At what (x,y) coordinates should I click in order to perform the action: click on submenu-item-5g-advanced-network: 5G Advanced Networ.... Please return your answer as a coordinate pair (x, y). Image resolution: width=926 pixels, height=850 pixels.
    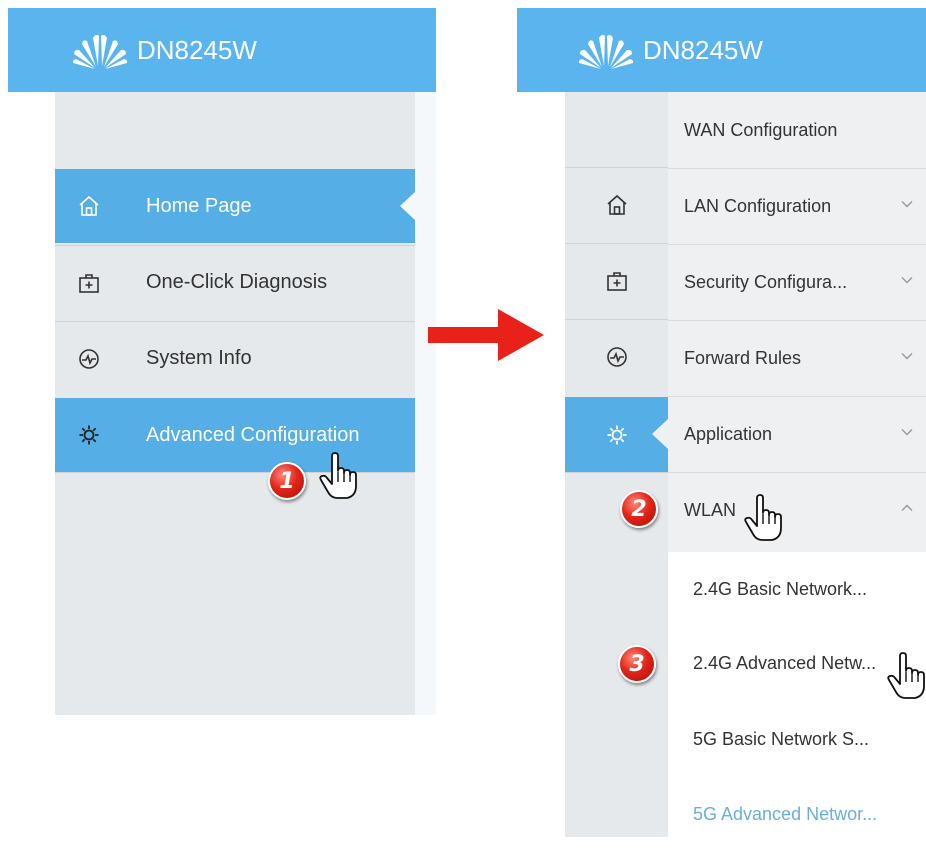
    Looking at the image, I should click on (797, 814).